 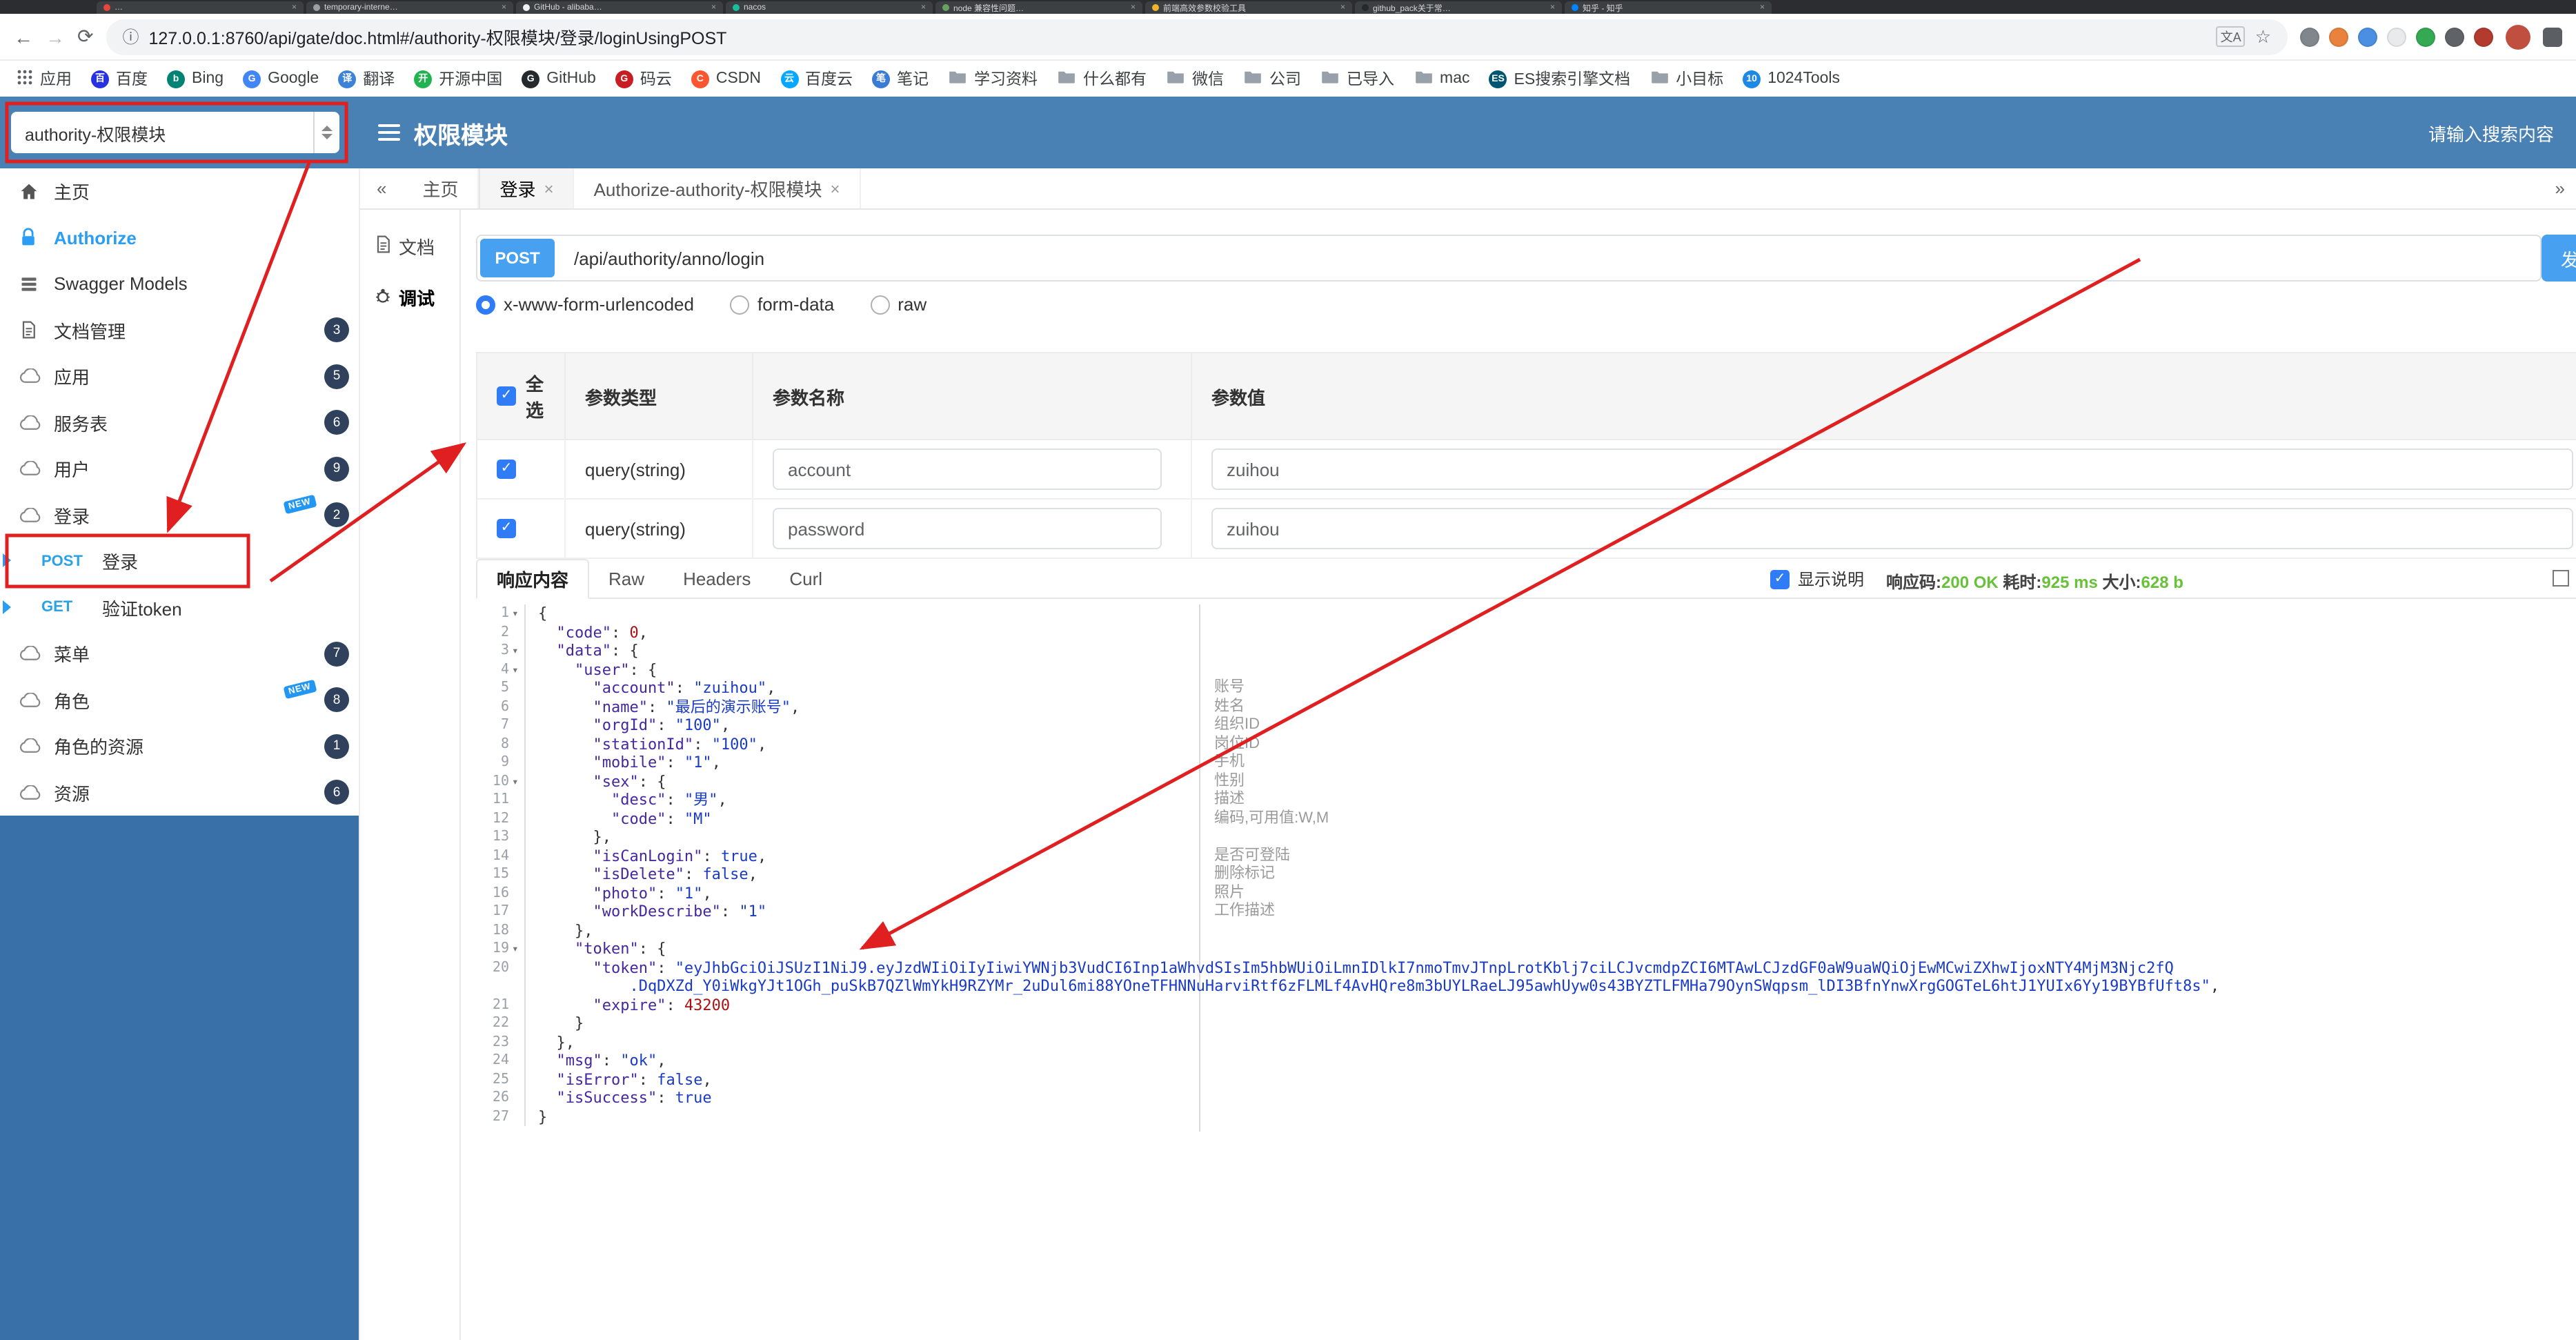 I want to click on back-icon: ←, so click(x=23, y=37).